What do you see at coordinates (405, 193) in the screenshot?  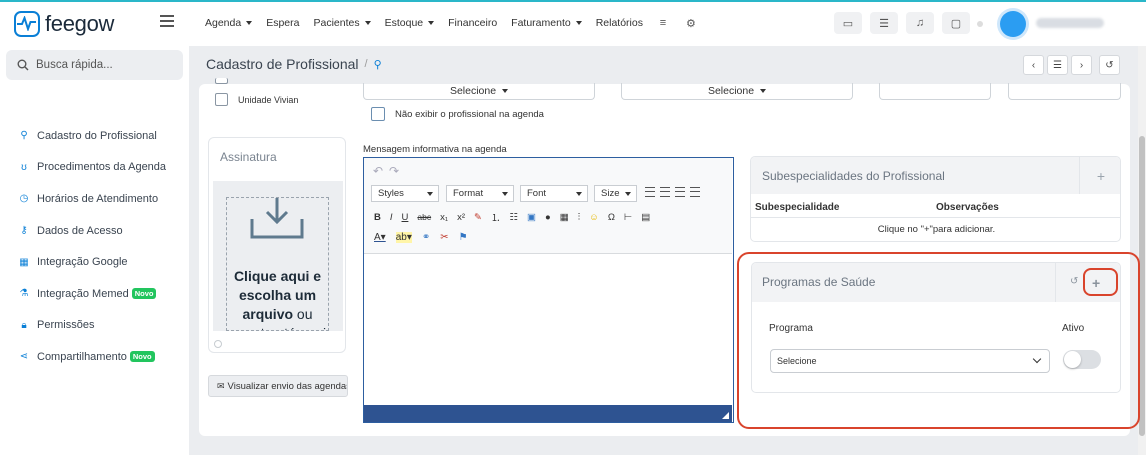 I see `styles-combo: Styles` at bounding box center [405, 193].